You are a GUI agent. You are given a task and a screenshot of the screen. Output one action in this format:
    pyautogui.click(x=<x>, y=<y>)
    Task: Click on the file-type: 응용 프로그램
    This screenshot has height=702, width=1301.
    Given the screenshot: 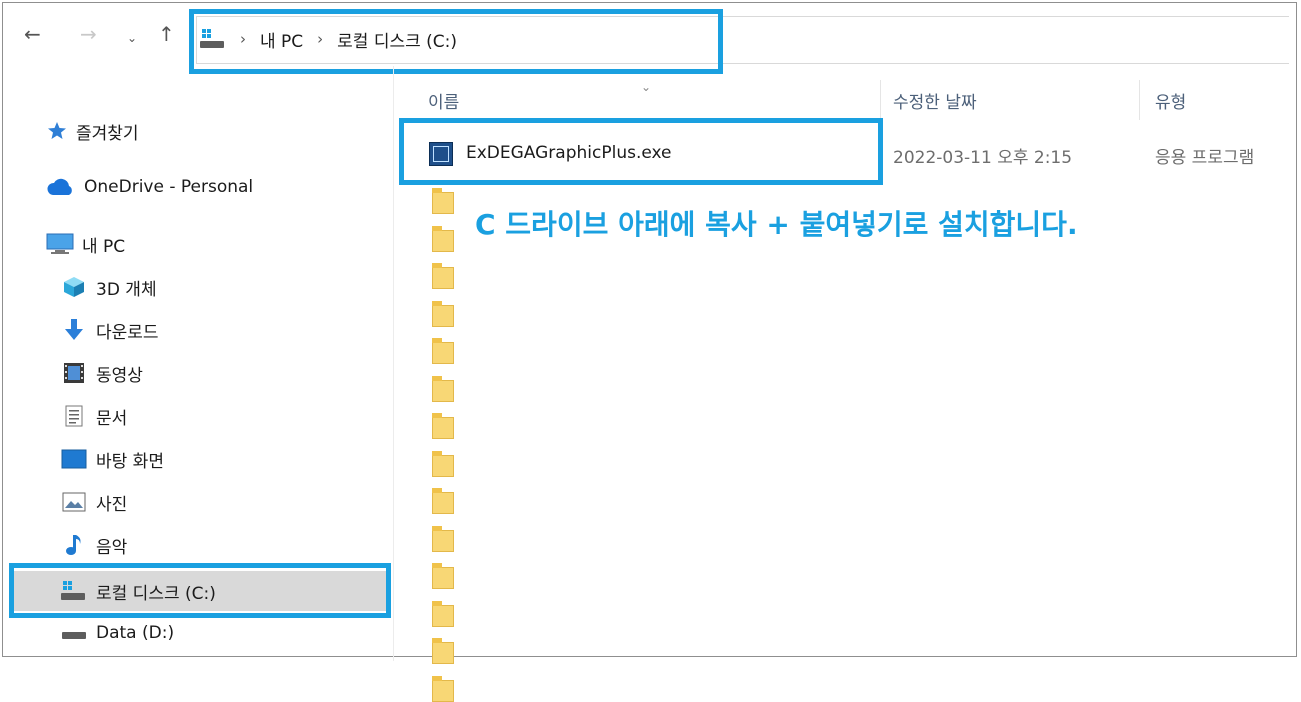 What is the action you would take?
    pyautogui.click(x=1205, y=158)
    